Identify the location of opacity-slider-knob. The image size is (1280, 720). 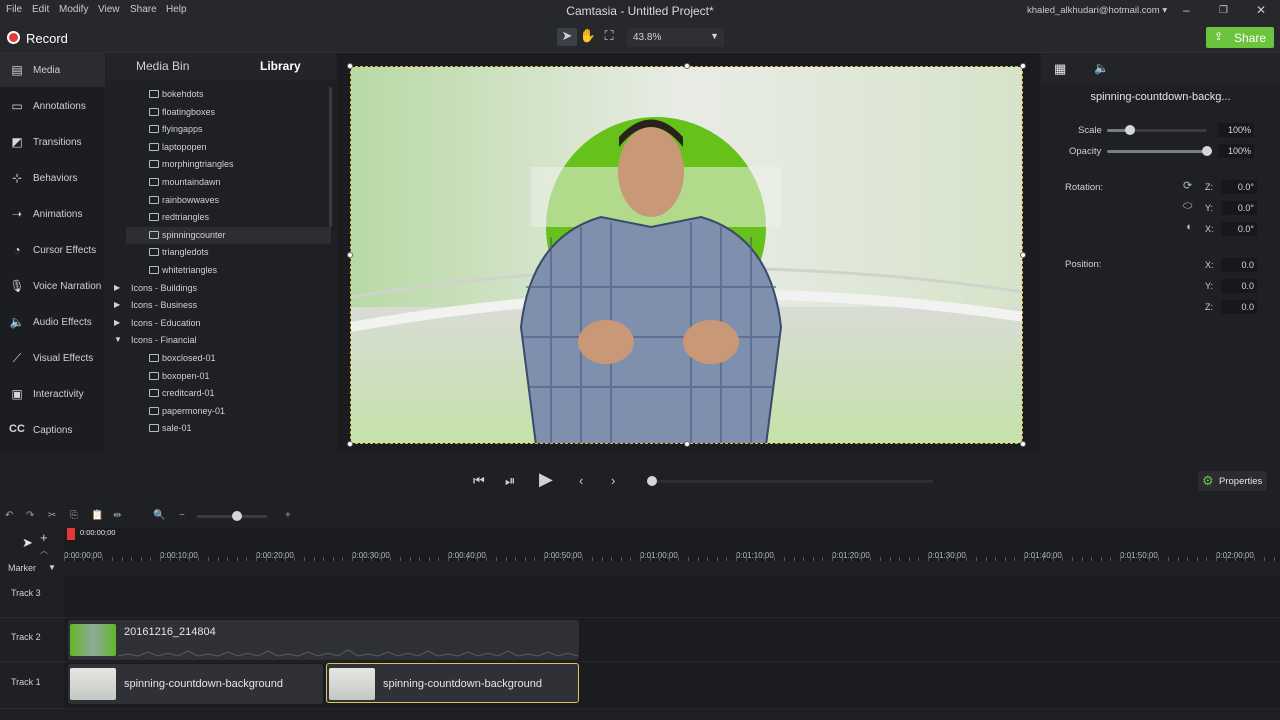
(1207, 151).